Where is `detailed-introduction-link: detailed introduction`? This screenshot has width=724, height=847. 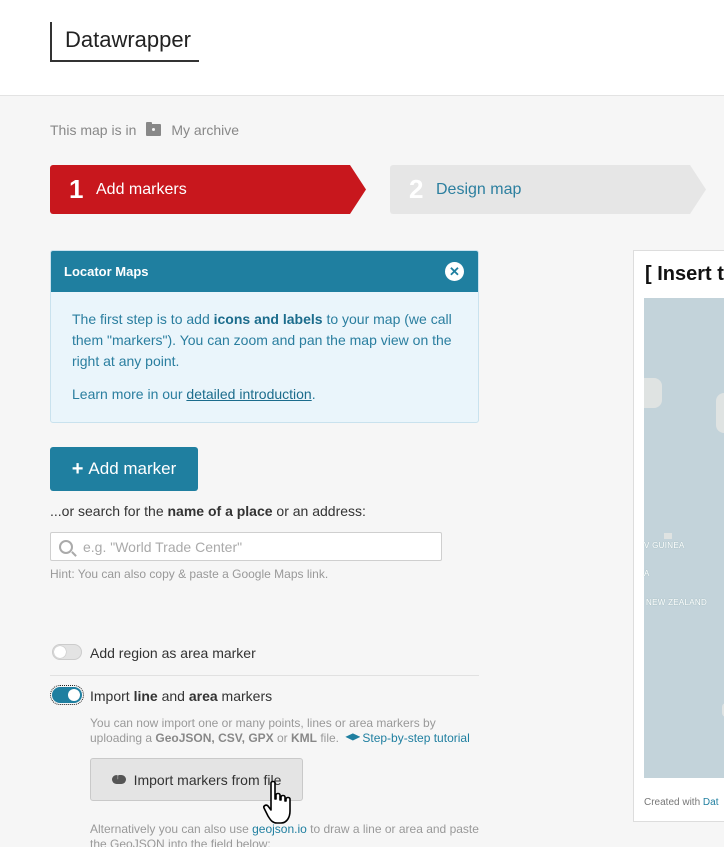
detailed-introduction-link: detailed introduction is located at coordinates (248, 394).